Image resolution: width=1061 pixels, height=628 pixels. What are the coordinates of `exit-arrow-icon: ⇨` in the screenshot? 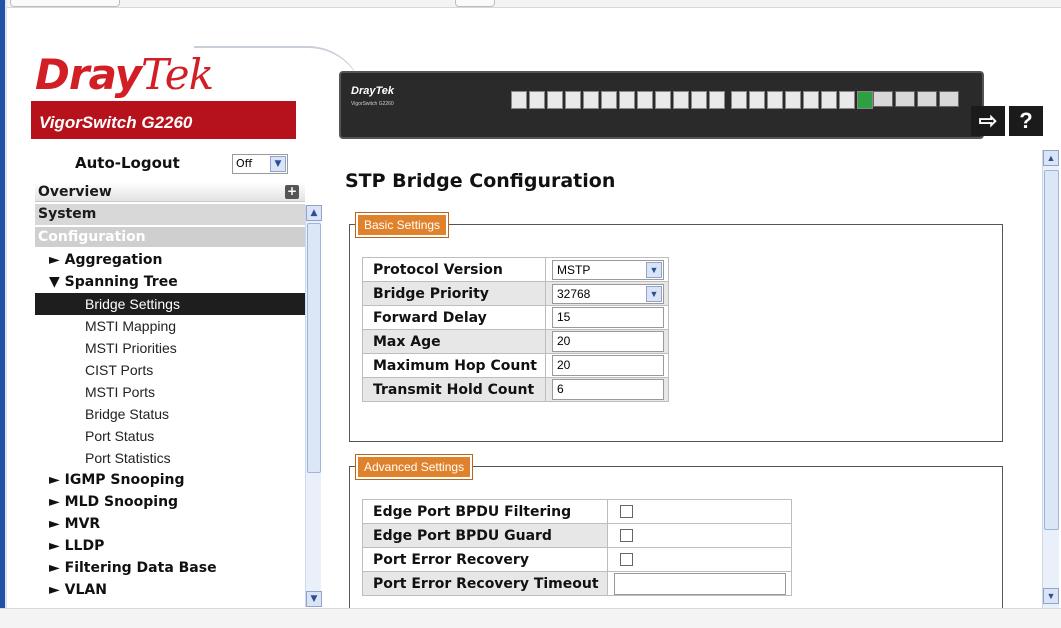 It's located at (988, 121).